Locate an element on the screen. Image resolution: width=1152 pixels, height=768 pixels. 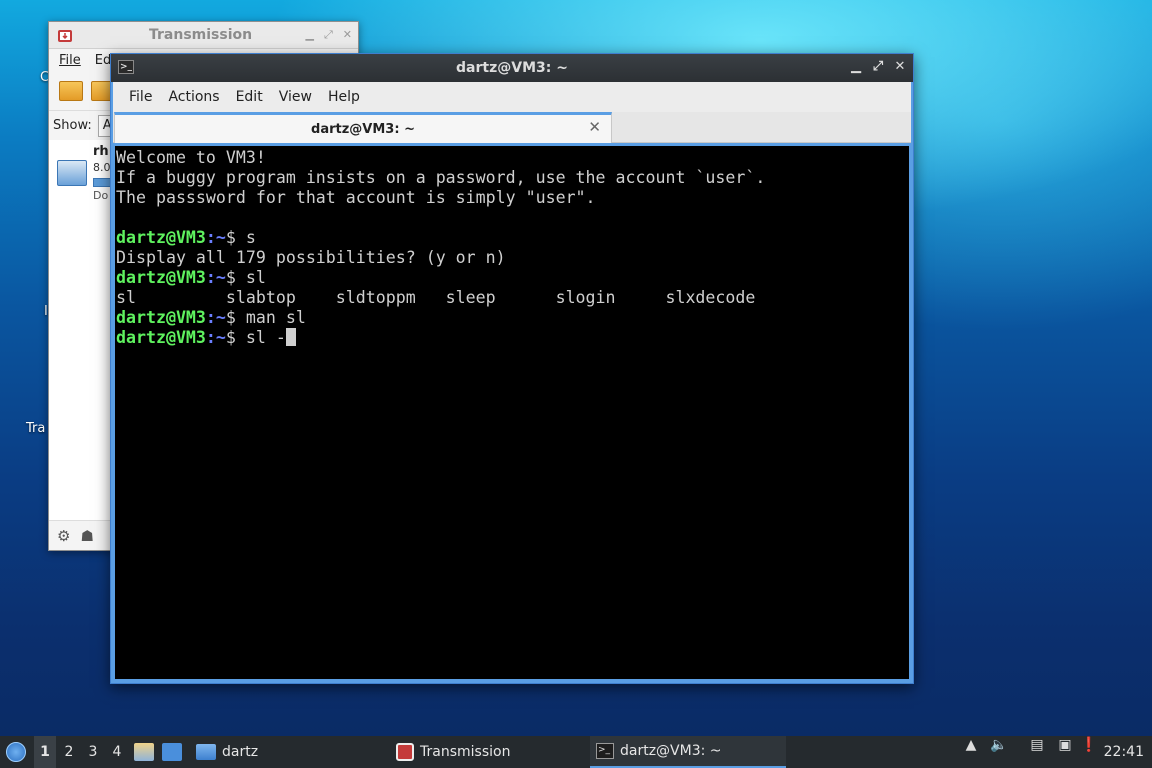
task-terminal: >_ dartz@VM3: ~ is located at coordinates (688, 752).